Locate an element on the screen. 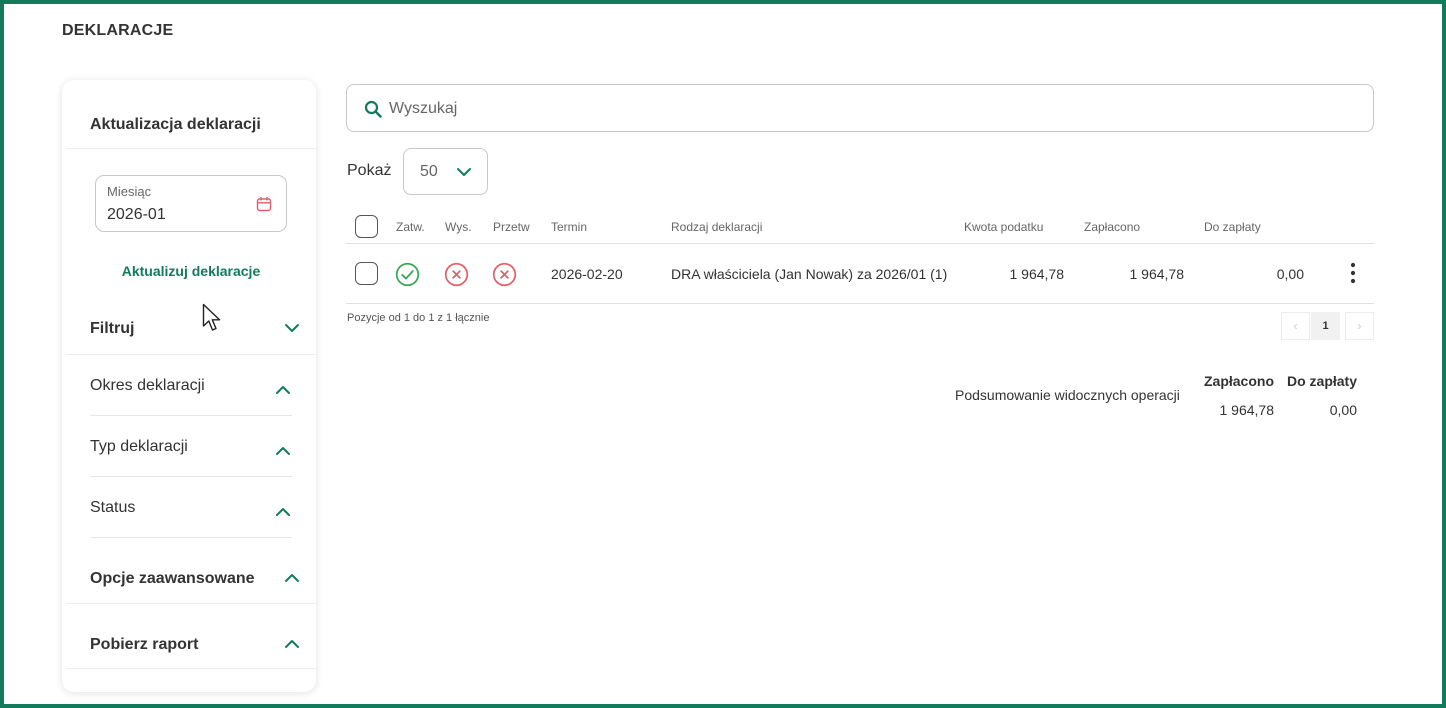 The height and width of the screenshot is (708, 1446). page-title: DEKLARACJE is located at coordinates (118, 30).